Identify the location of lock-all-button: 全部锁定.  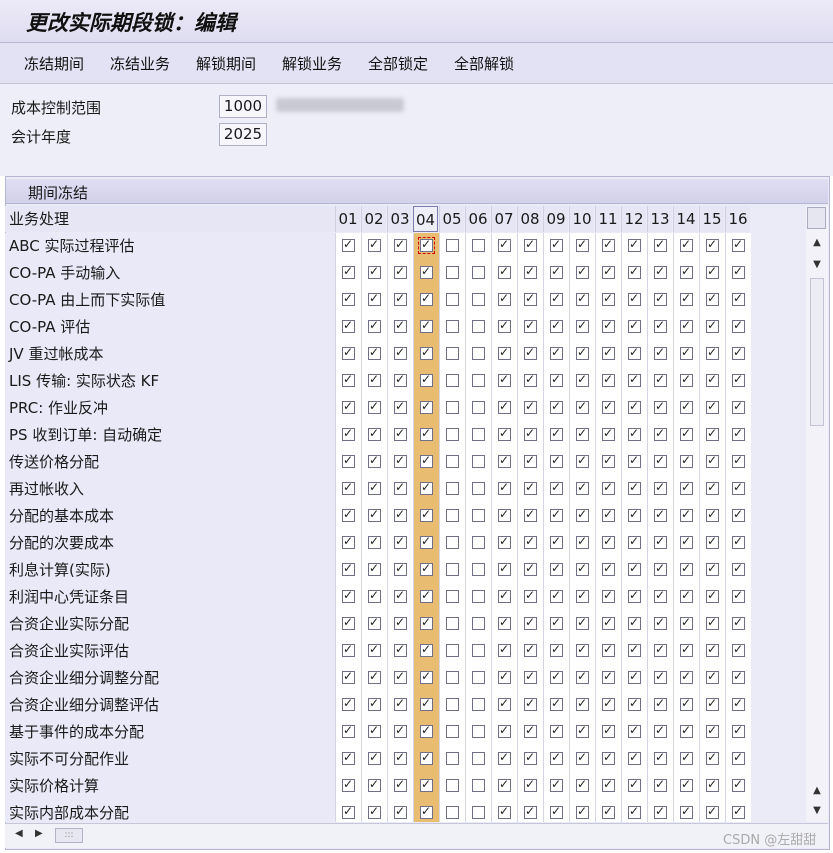
(398, 63).